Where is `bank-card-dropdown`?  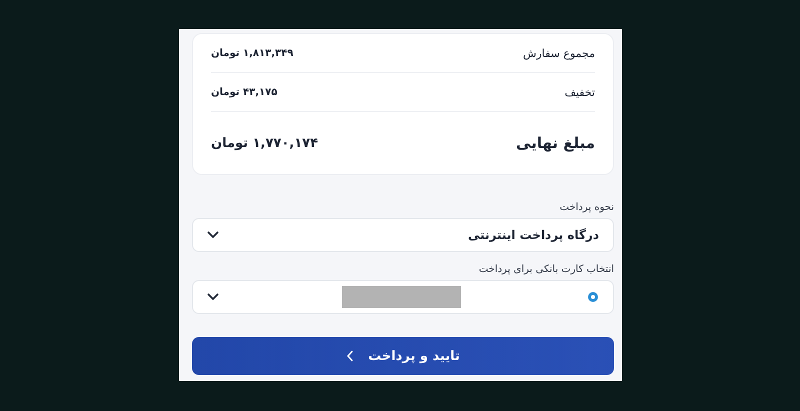 bank-card-dropdown is located at coordinates (403, 297).